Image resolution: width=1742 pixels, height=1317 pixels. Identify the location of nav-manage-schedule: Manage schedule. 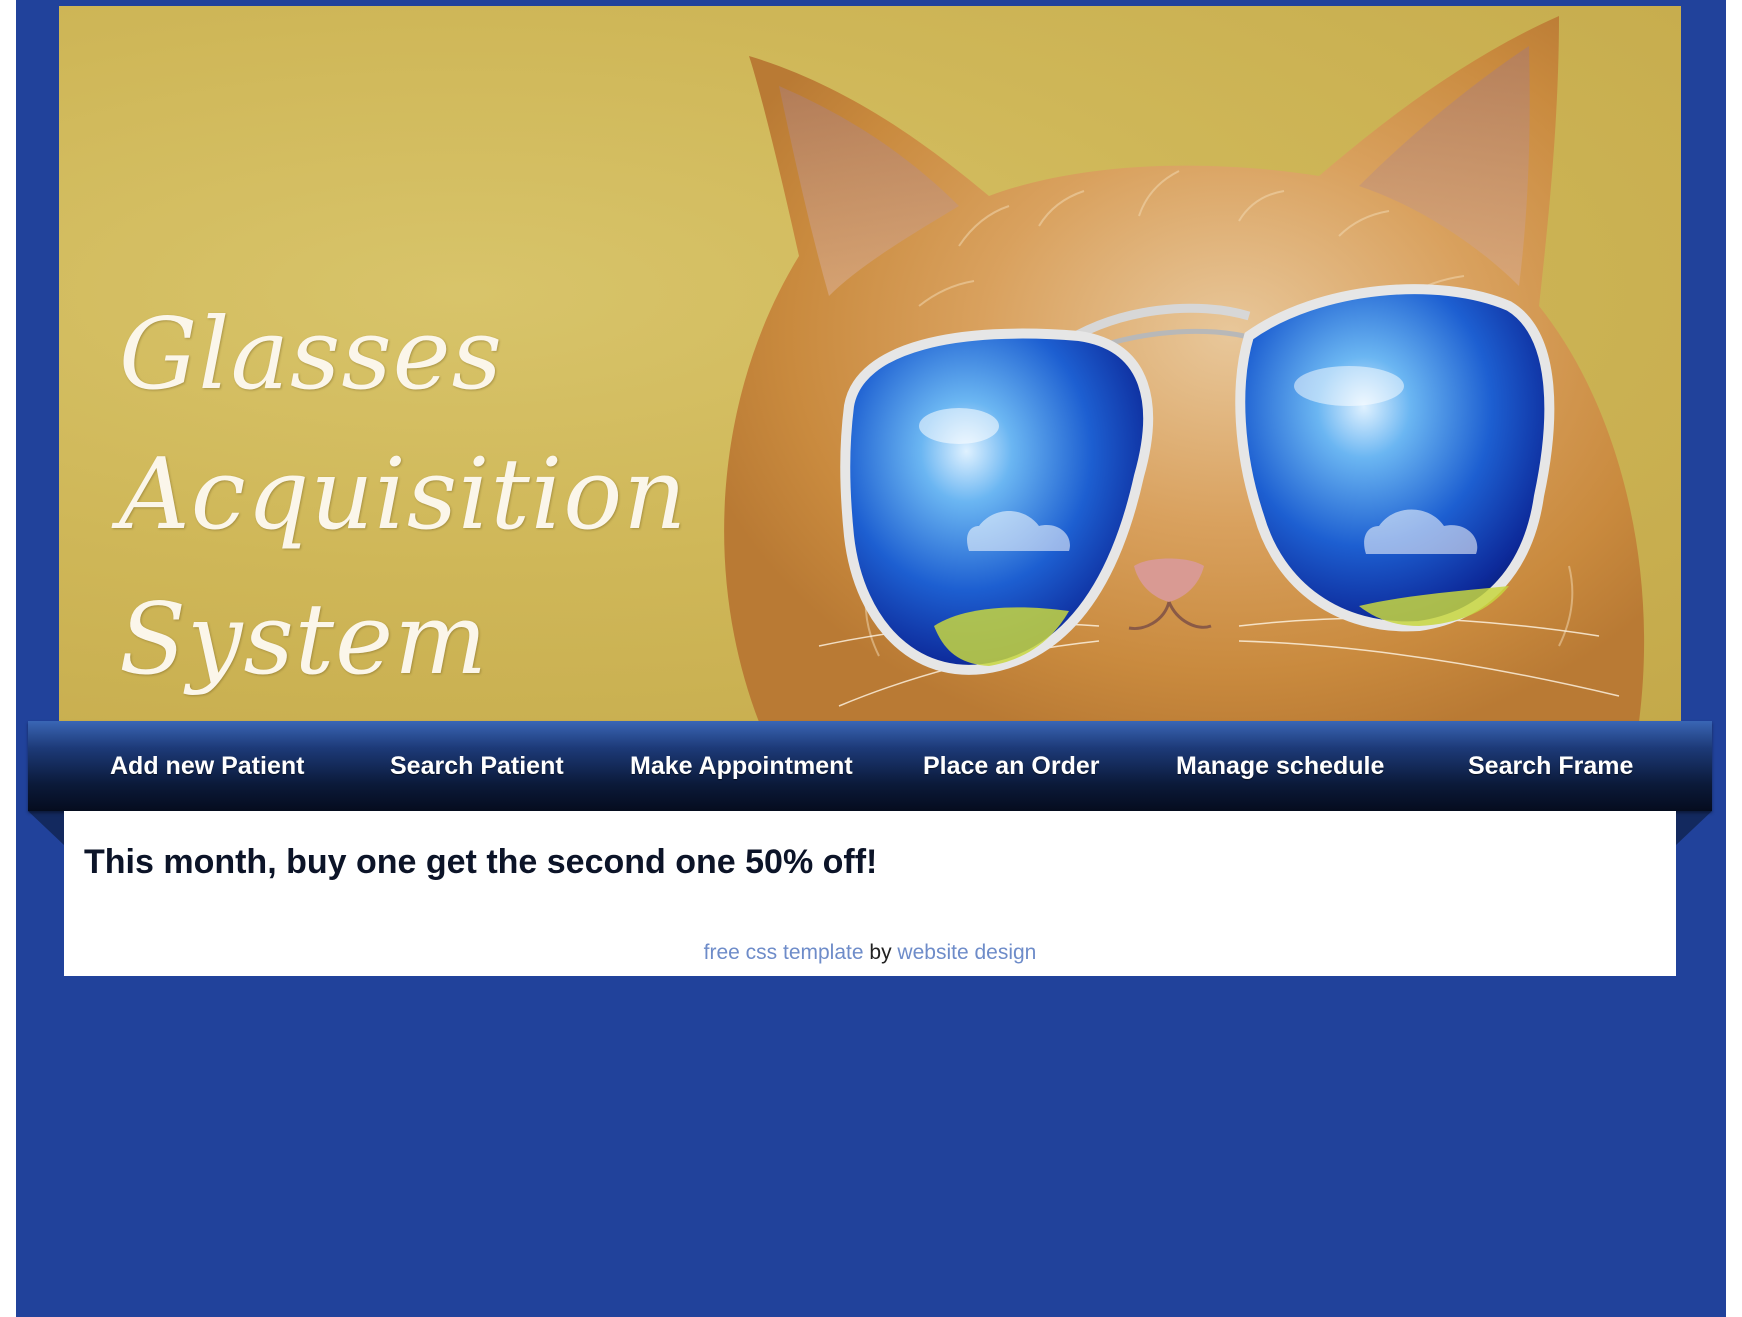
(1280, 766).